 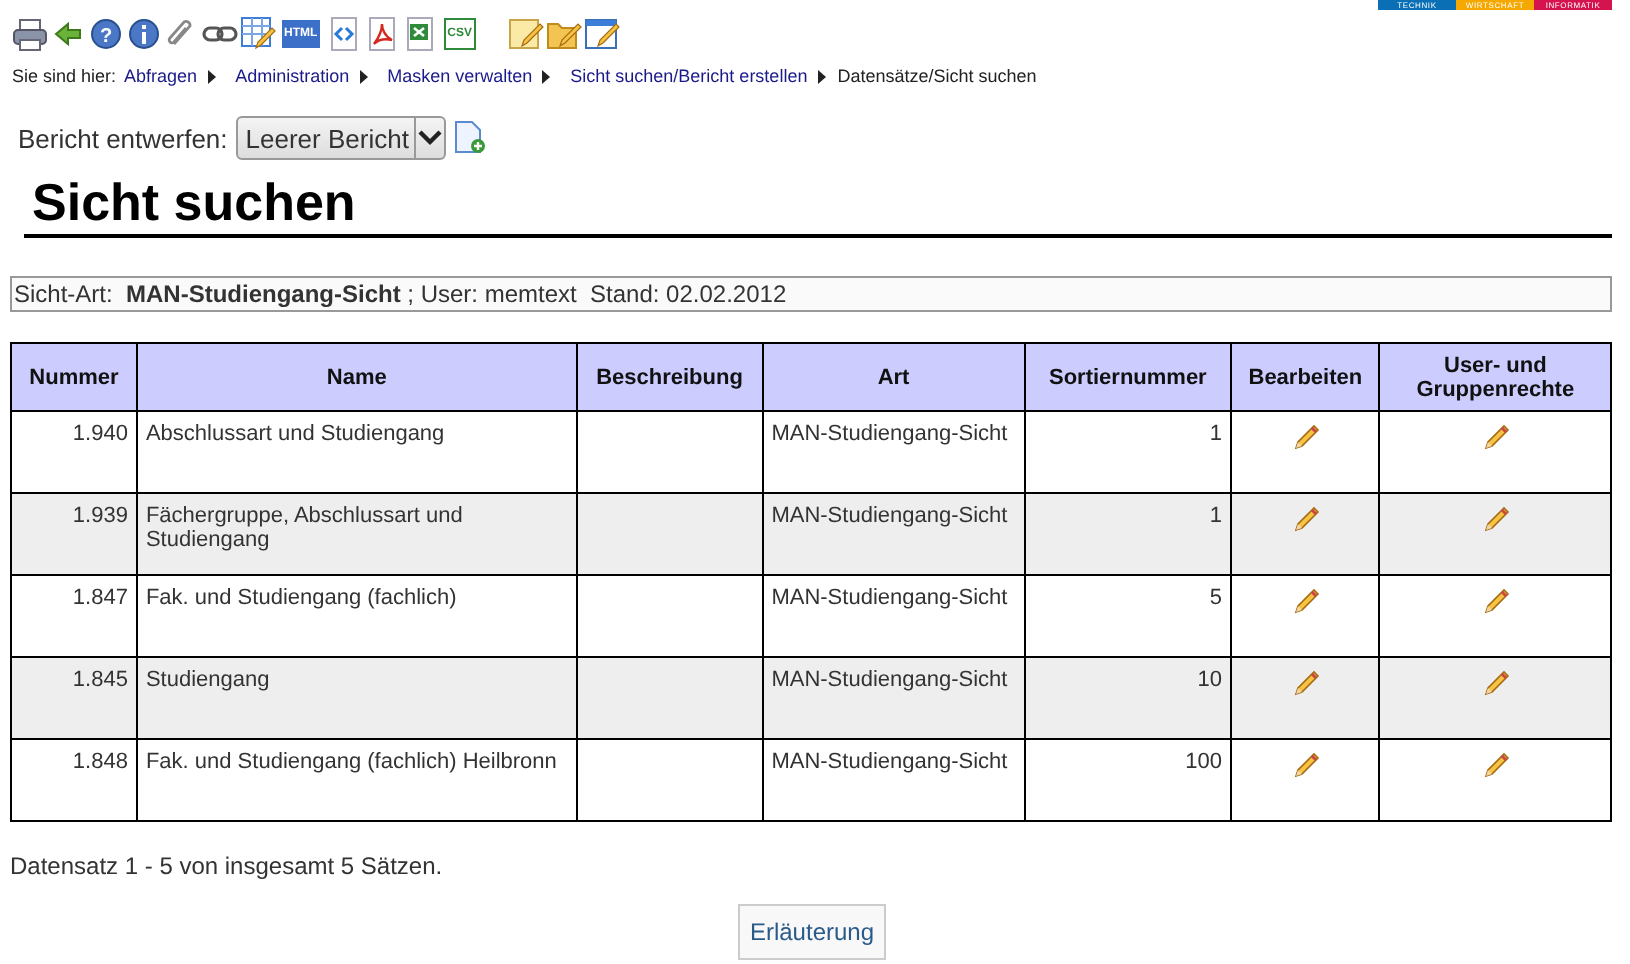 I want to click on column-header: Art, so click(x=893, y=377).